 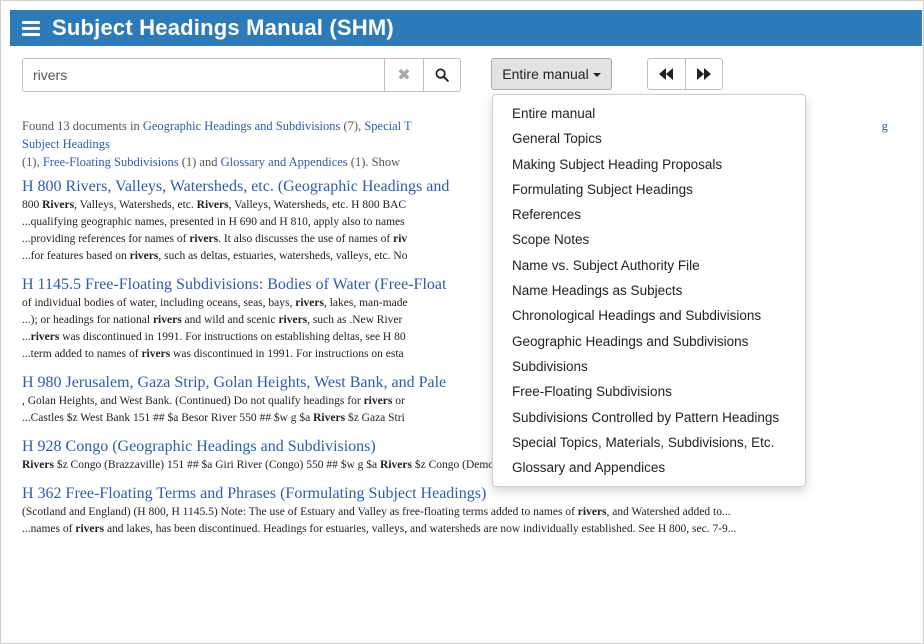 What do you see at coordinates (596, 75) in the screenshot?
I see `caret-down-icon` at bounding box center [596, 75].